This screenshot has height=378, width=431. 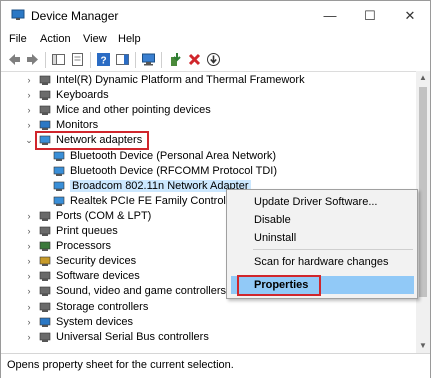 What do you see at coordinates (55, 39) in the screenshot?
I see `menu-action: Action` at bounding box center [55, 39].